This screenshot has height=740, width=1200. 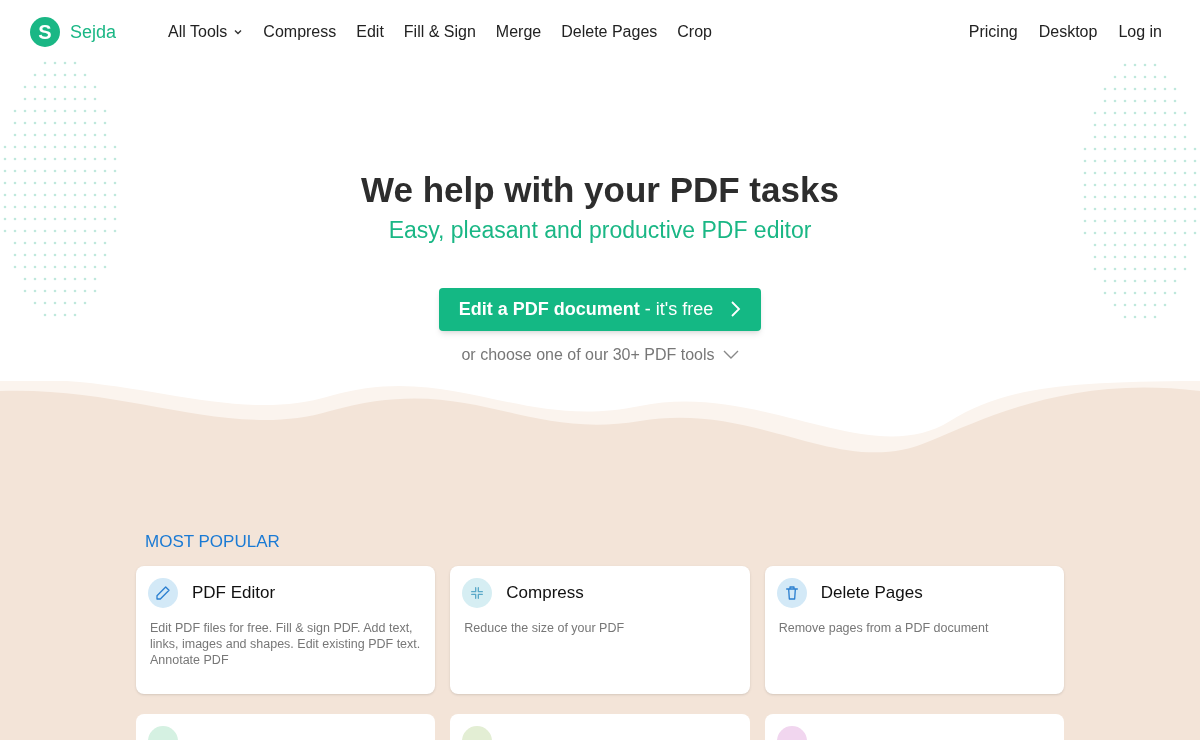 What do you see at coordinates (370, 32) in the screenshot?
I see `nav-link: Edit` at bounding box center [370, 32].